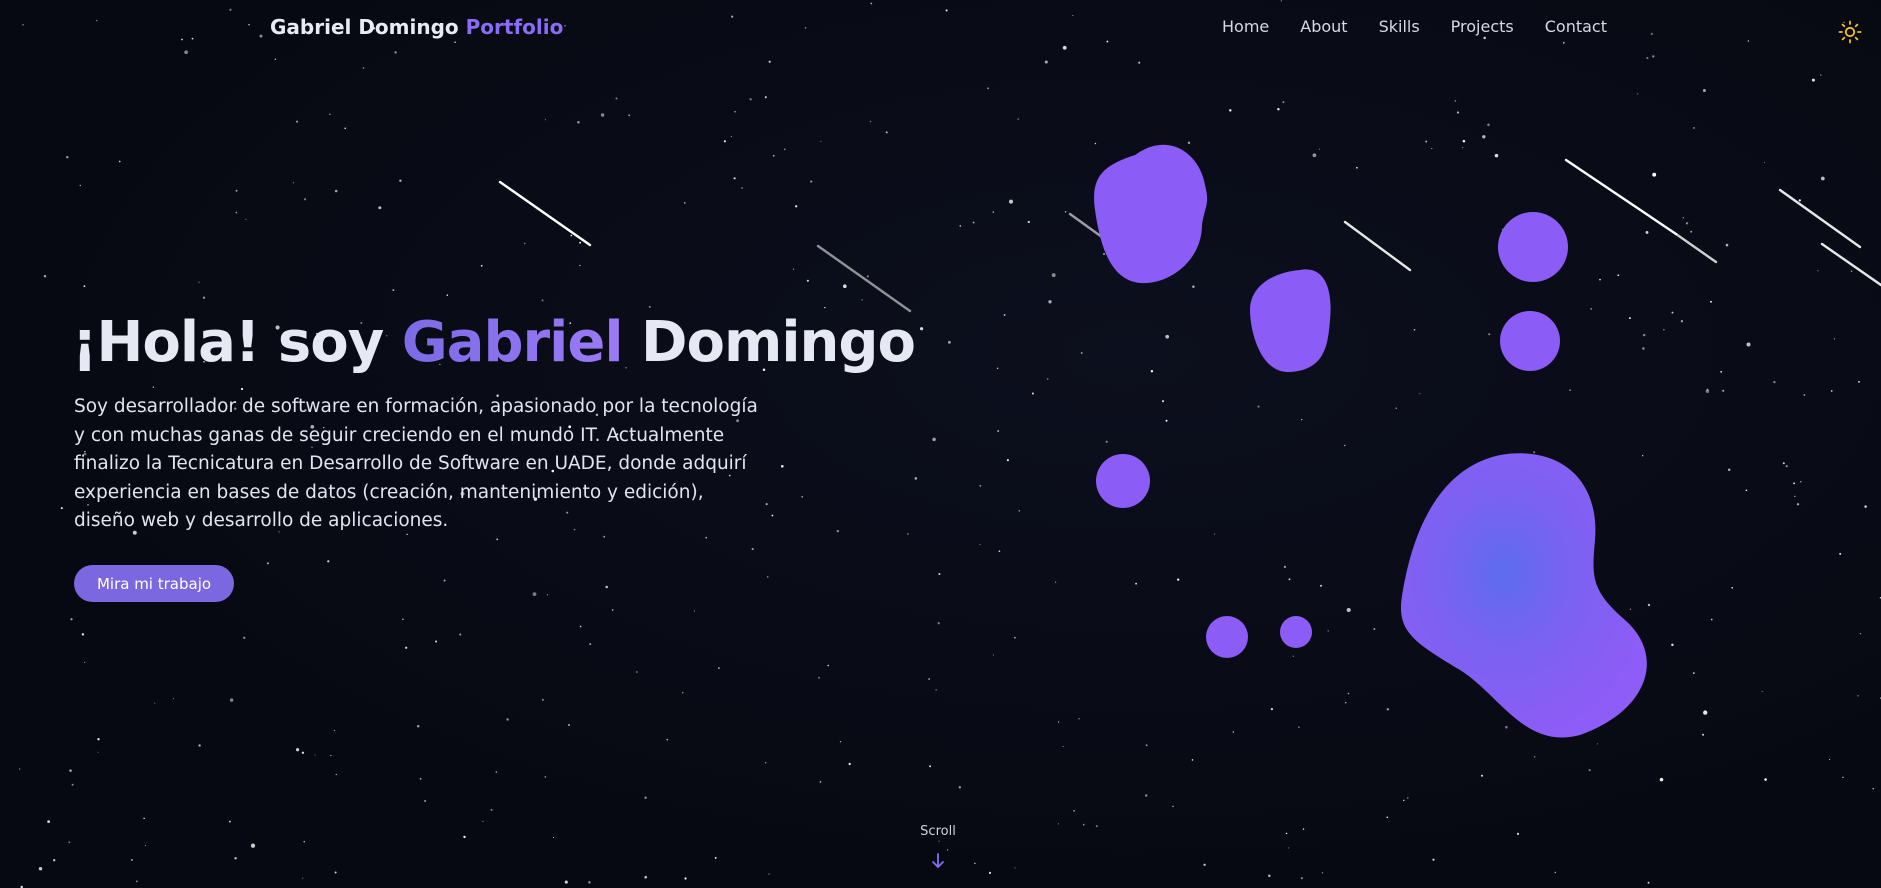  Describe the element at coordinates (1482, 26) in the screenshot. I see `nav-projects: Projects` at that location.